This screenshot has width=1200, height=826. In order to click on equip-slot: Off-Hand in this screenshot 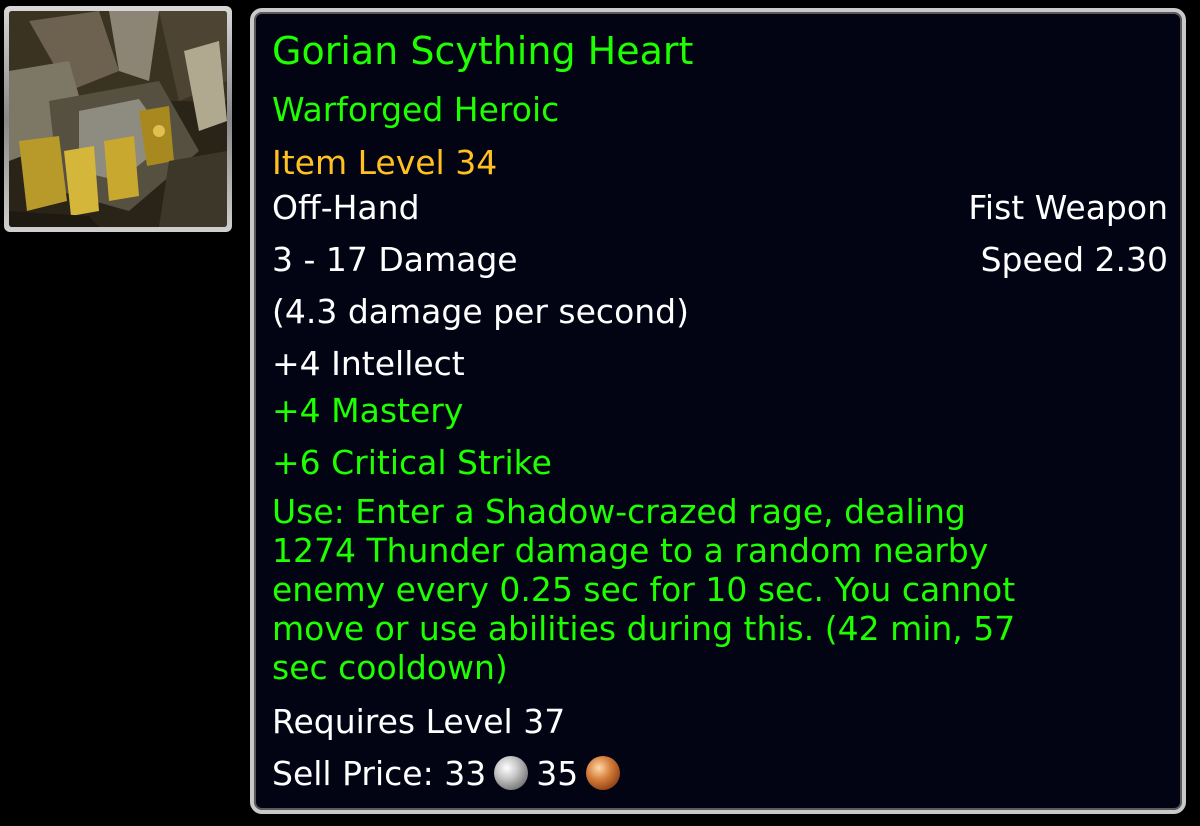, I will do `click(346, 207)`.